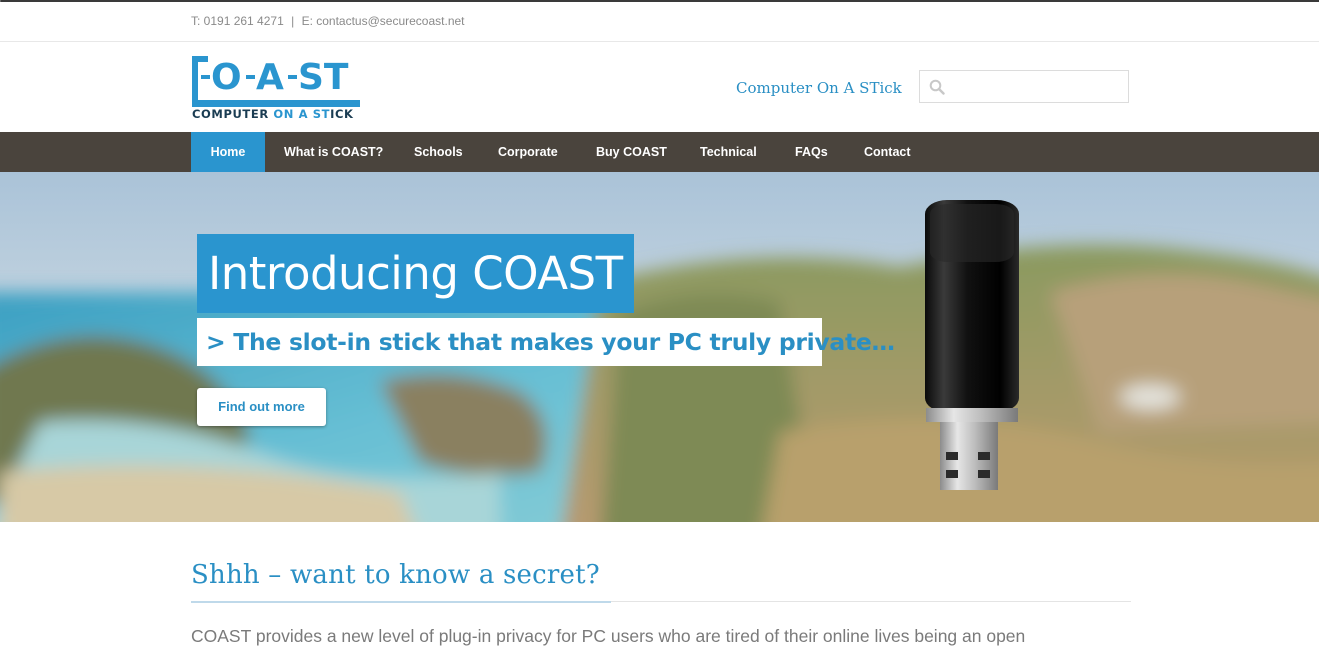 The height and width of the screenshot is (647, 1319). What do you see at coordinates (273, 113) in the screenshot?
I see `logo-subtitle: COMPUTER ON A STICK` at bounding box center [273, 113].